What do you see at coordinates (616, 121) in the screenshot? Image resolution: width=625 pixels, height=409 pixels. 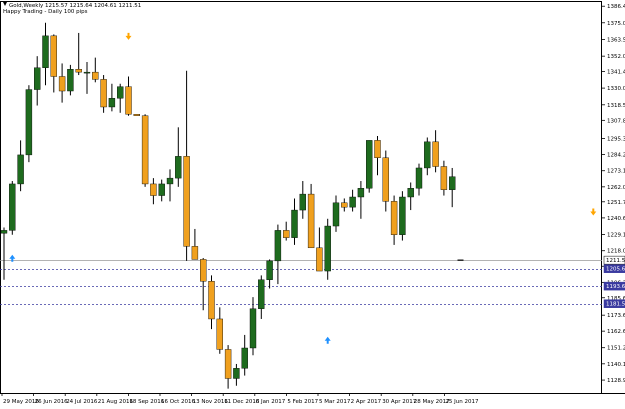 I see `price-tick-label: 1307.80` at bounding box center [616, 121].